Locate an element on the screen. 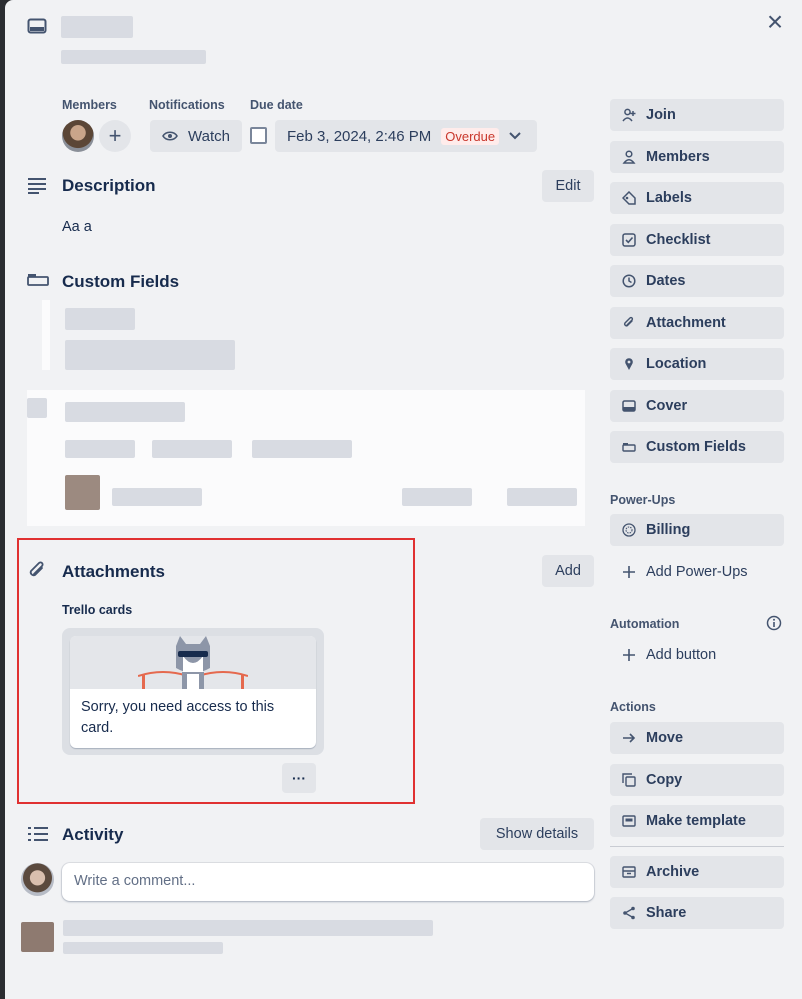 The height and width of the screenshot is (999, 802). sidebar-labels-button: Labels is located at coordinates (697, 198).